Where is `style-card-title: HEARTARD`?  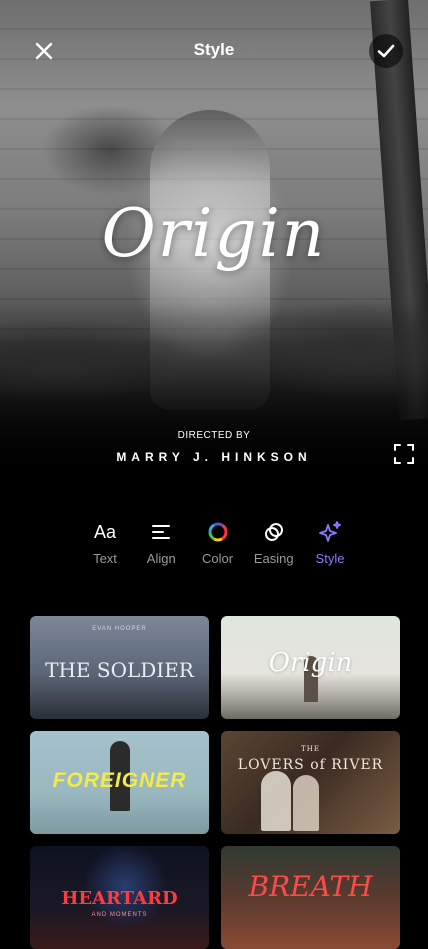
style-card-title: HEARTARD is located at coordinates (119, 898).